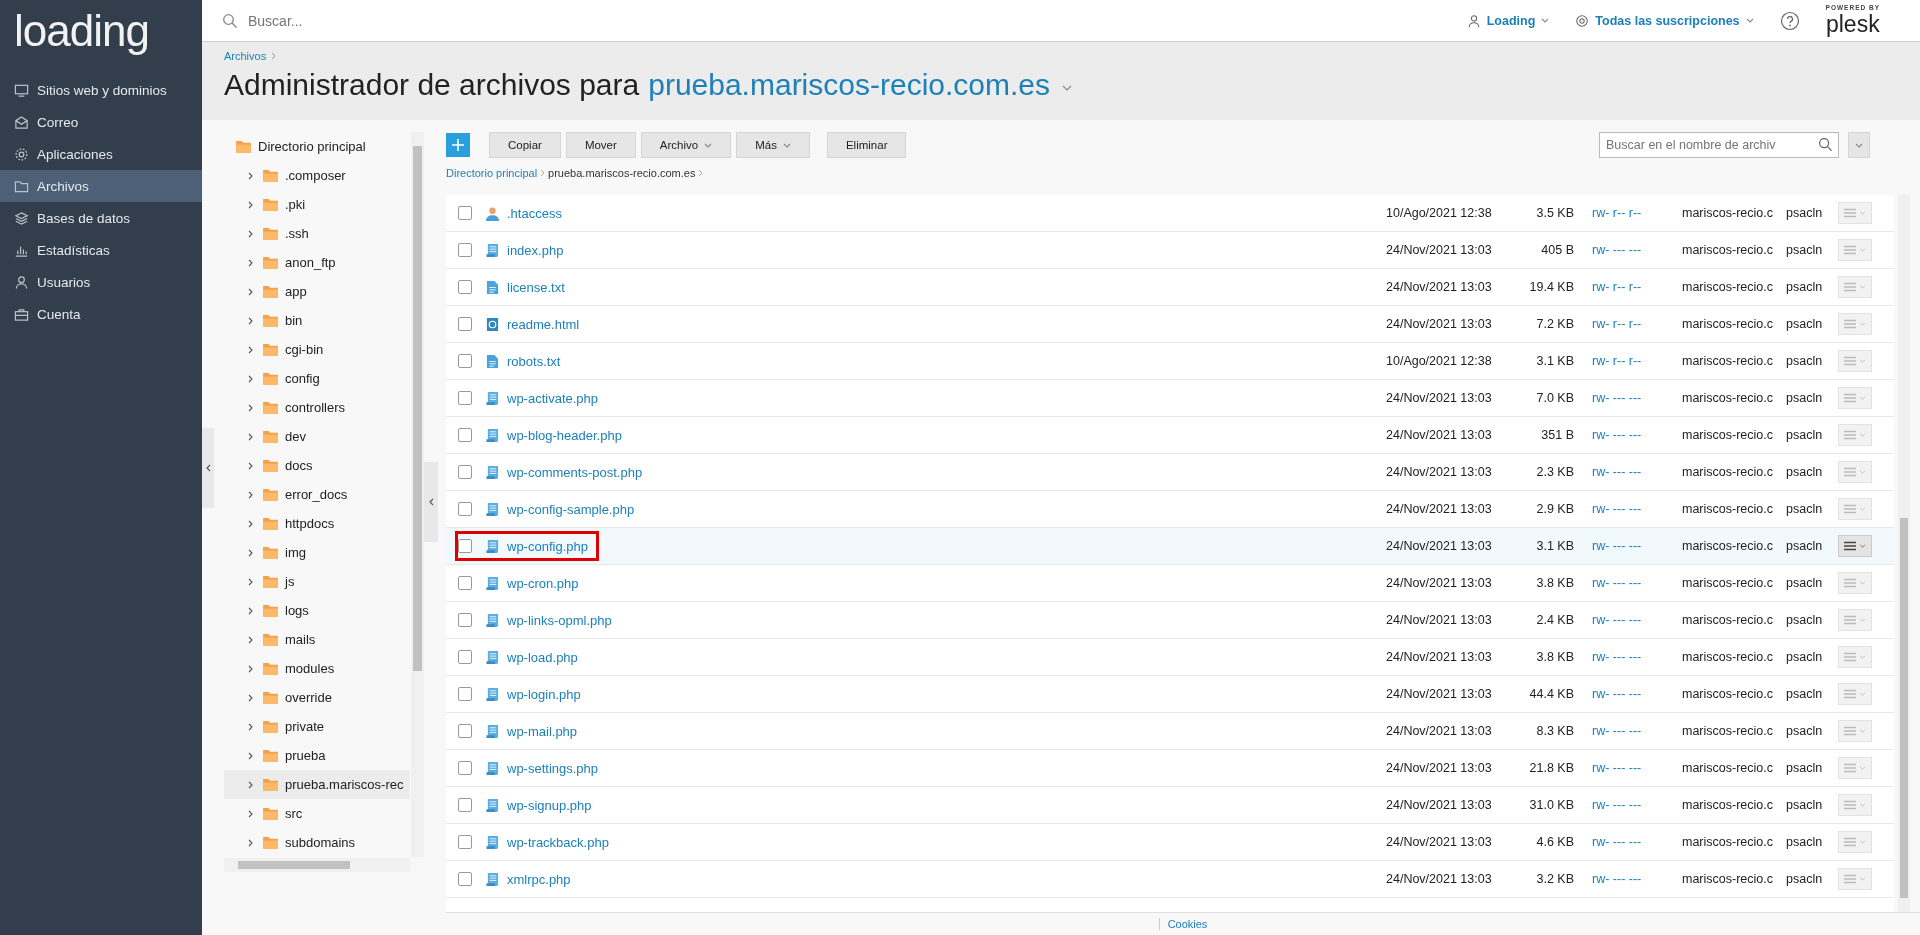  What do you see at coordinates (1789, 20) in the screenshot?
I see `help-icon` at bounding box center [1789, 20].